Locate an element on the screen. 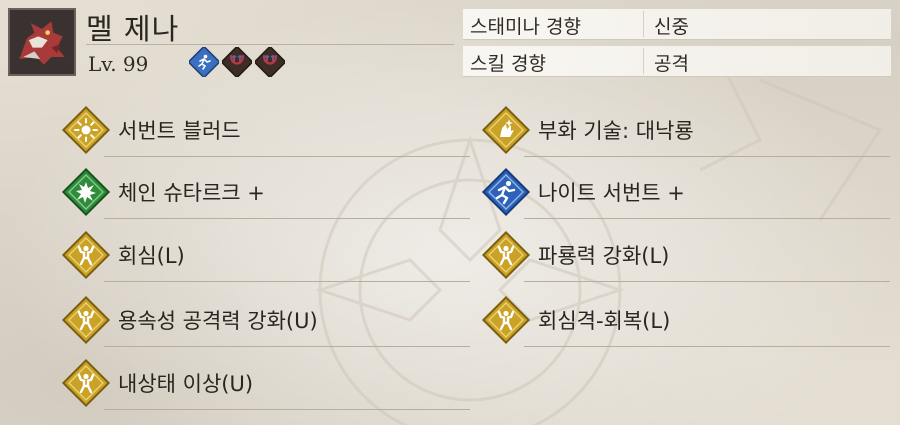 The height and width of the screenshot is (425, 900). dragon-portrait-icon is located at coordinates (42, 42).